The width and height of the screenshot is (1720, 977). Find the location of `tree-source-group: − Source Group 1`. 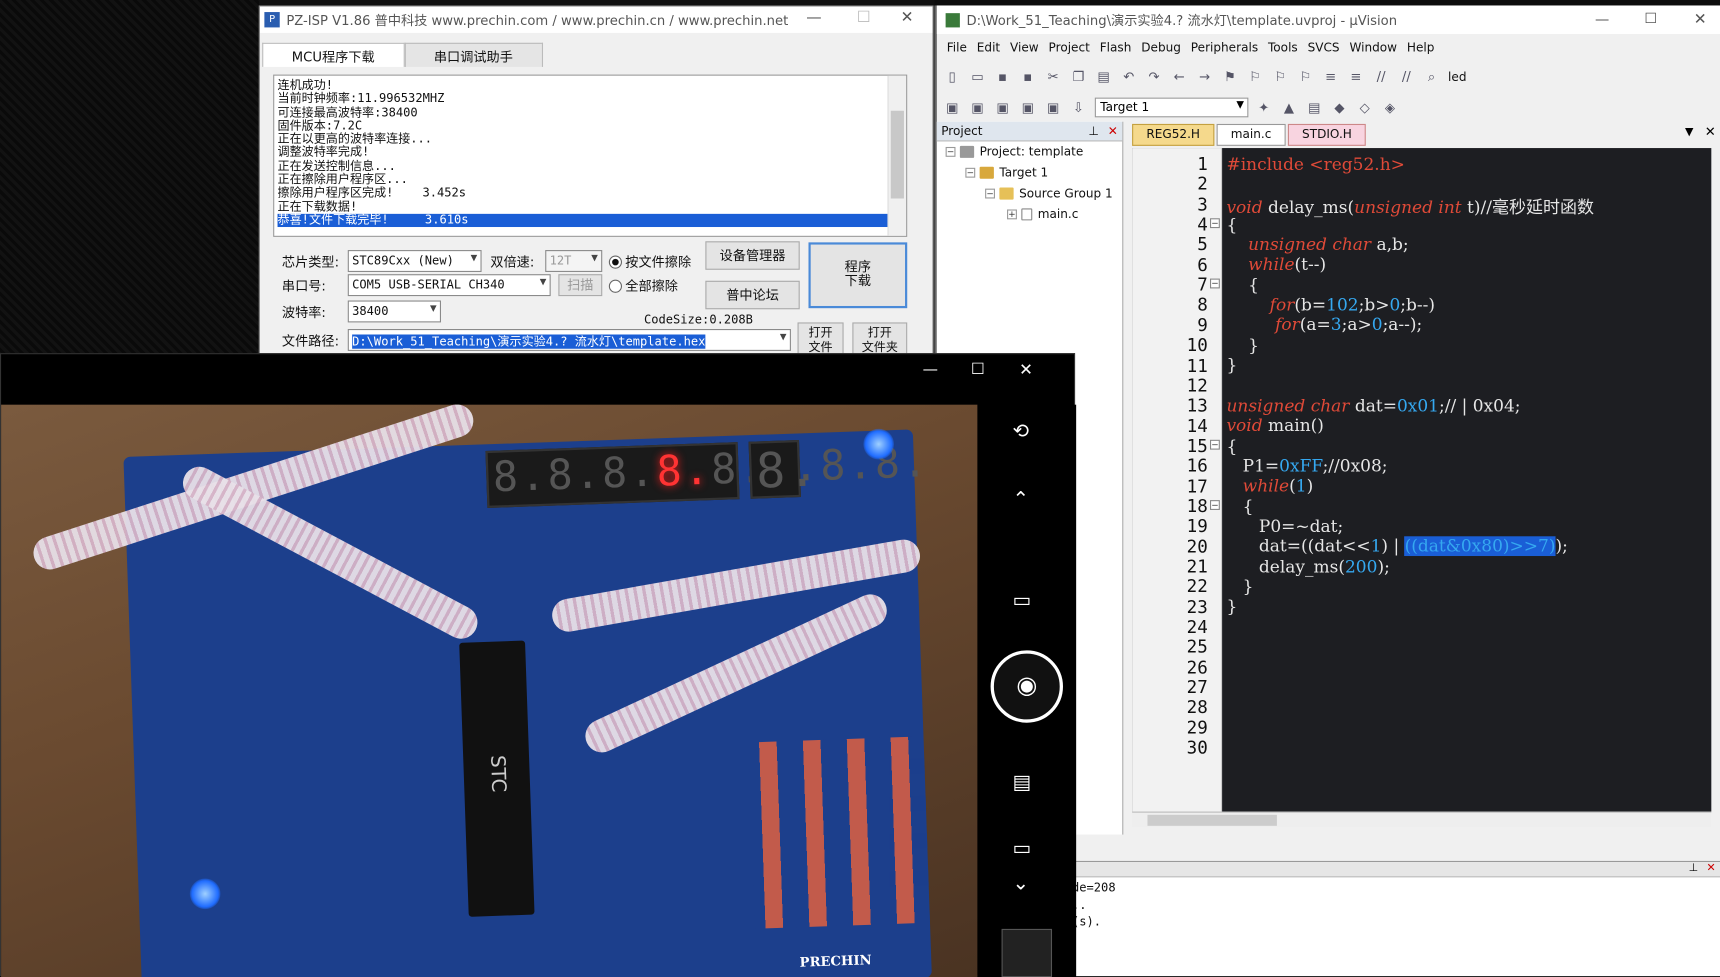

tree-source-group: − Source Group 1 is located at coordinates (1029, 193).